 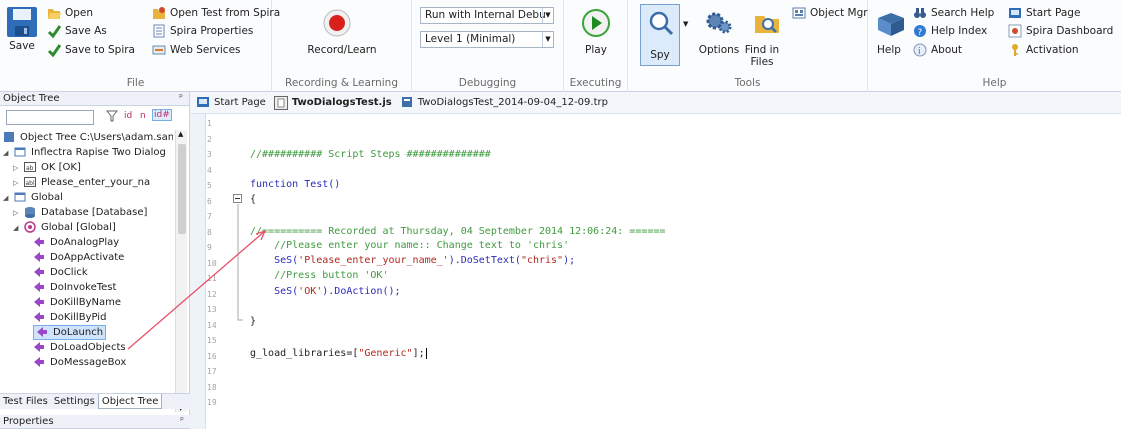 What do you see at coordinates (31, 183) in the screenshot?
I see `textbox-control-icon: abl` at bounding box center [31, 183].